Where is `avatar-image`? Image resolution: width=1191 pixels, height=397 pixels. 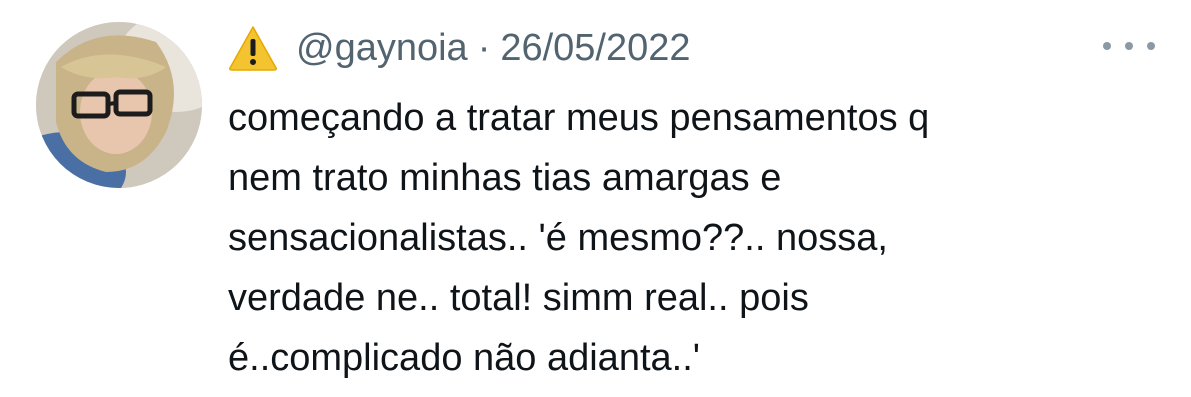
avatar-image is located at coordinates (119, 105).